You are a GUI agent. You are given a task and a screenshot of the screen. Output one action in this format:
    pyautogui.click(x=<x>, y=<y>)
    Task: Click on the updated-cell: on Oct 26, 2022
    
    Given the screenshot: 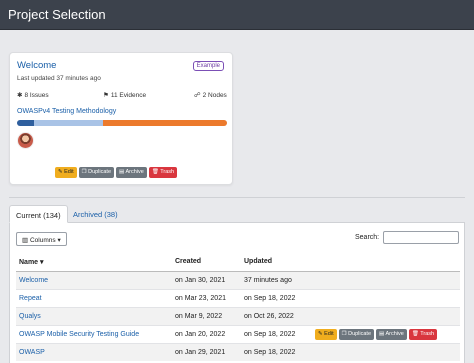 What is the action you would take?
    pyautogui.click(x=276, y=315)
    